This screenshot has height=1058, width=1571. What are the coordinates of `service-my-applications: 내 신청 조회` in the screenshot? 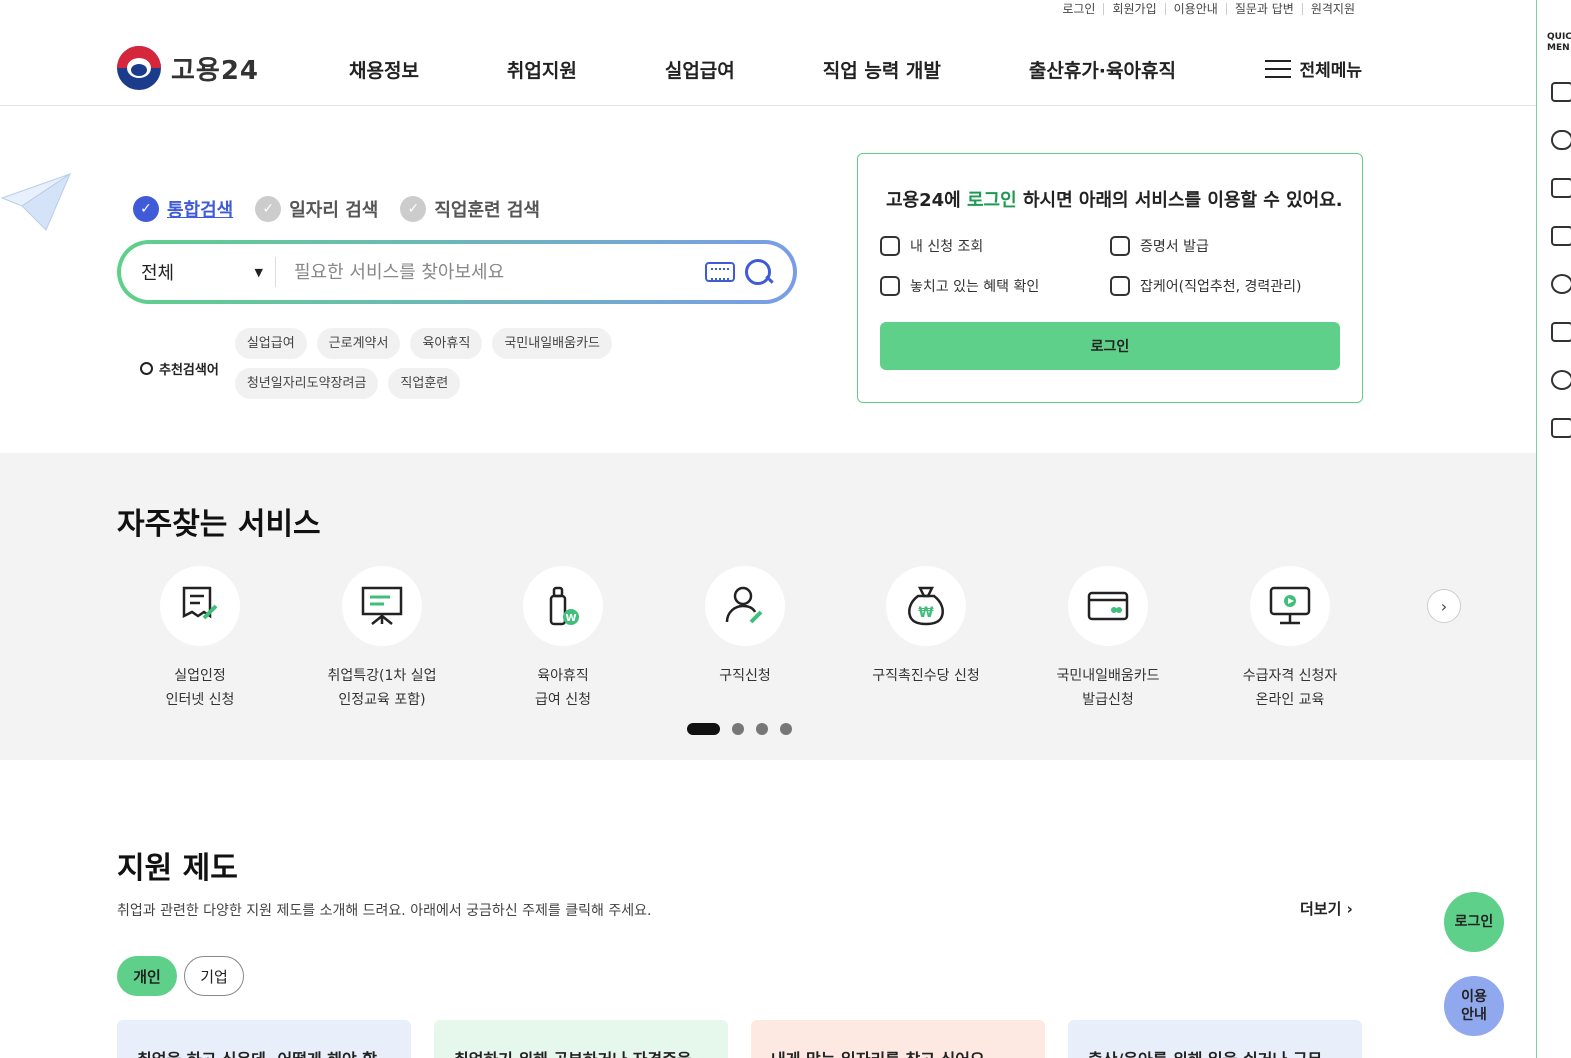 It's located at (931, 246).